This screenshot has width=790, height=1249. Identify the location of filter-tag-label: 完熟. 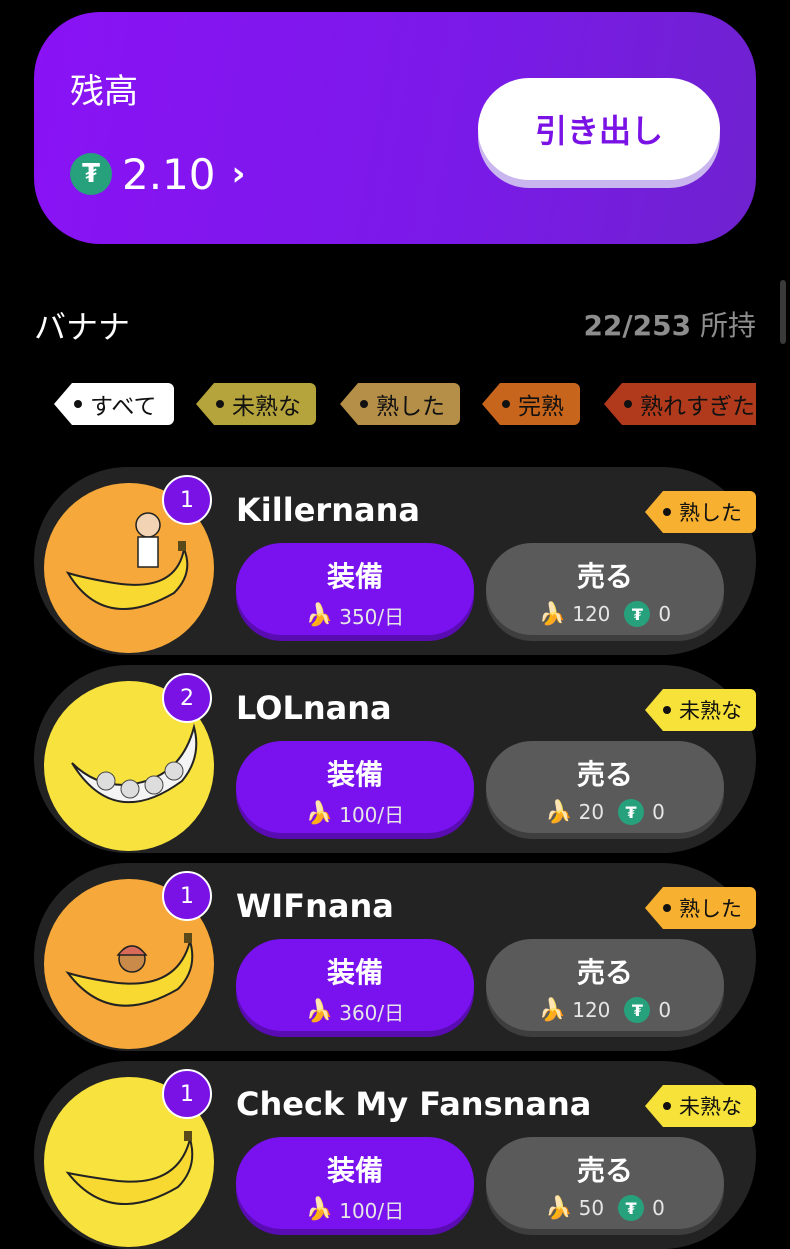
(541, 407).